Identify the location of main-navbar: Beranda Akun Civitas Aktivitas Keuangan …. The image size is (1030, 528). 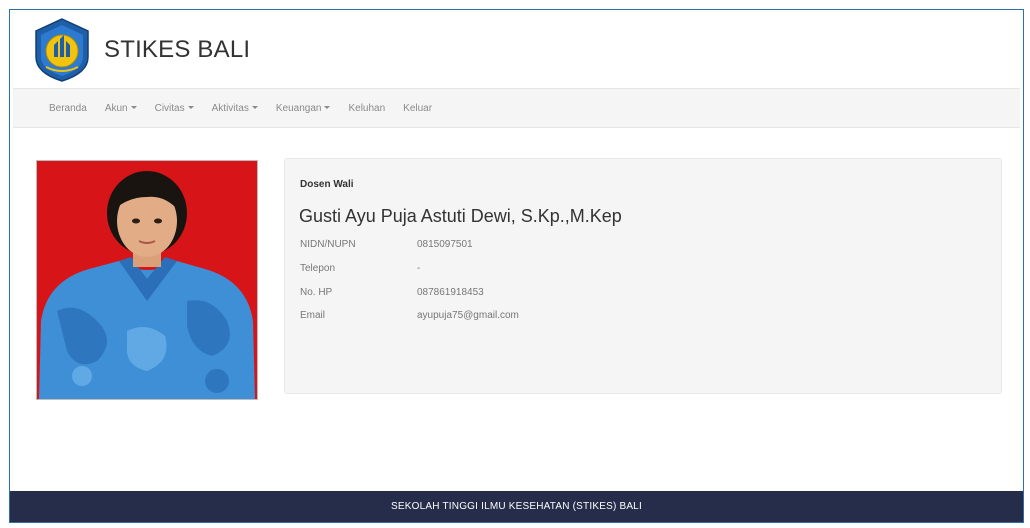
(516, 108).